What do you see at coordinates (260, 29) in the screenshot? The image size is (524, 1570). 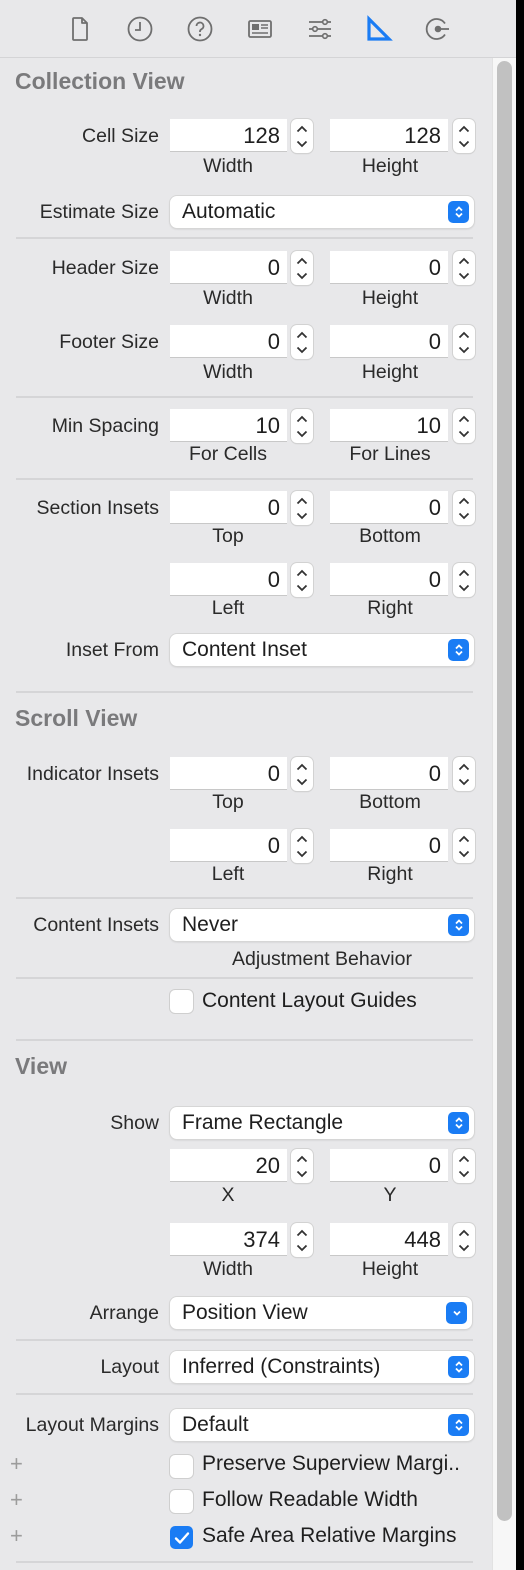 I see `identity-inspector-tab` at bounding box center [260, 29].